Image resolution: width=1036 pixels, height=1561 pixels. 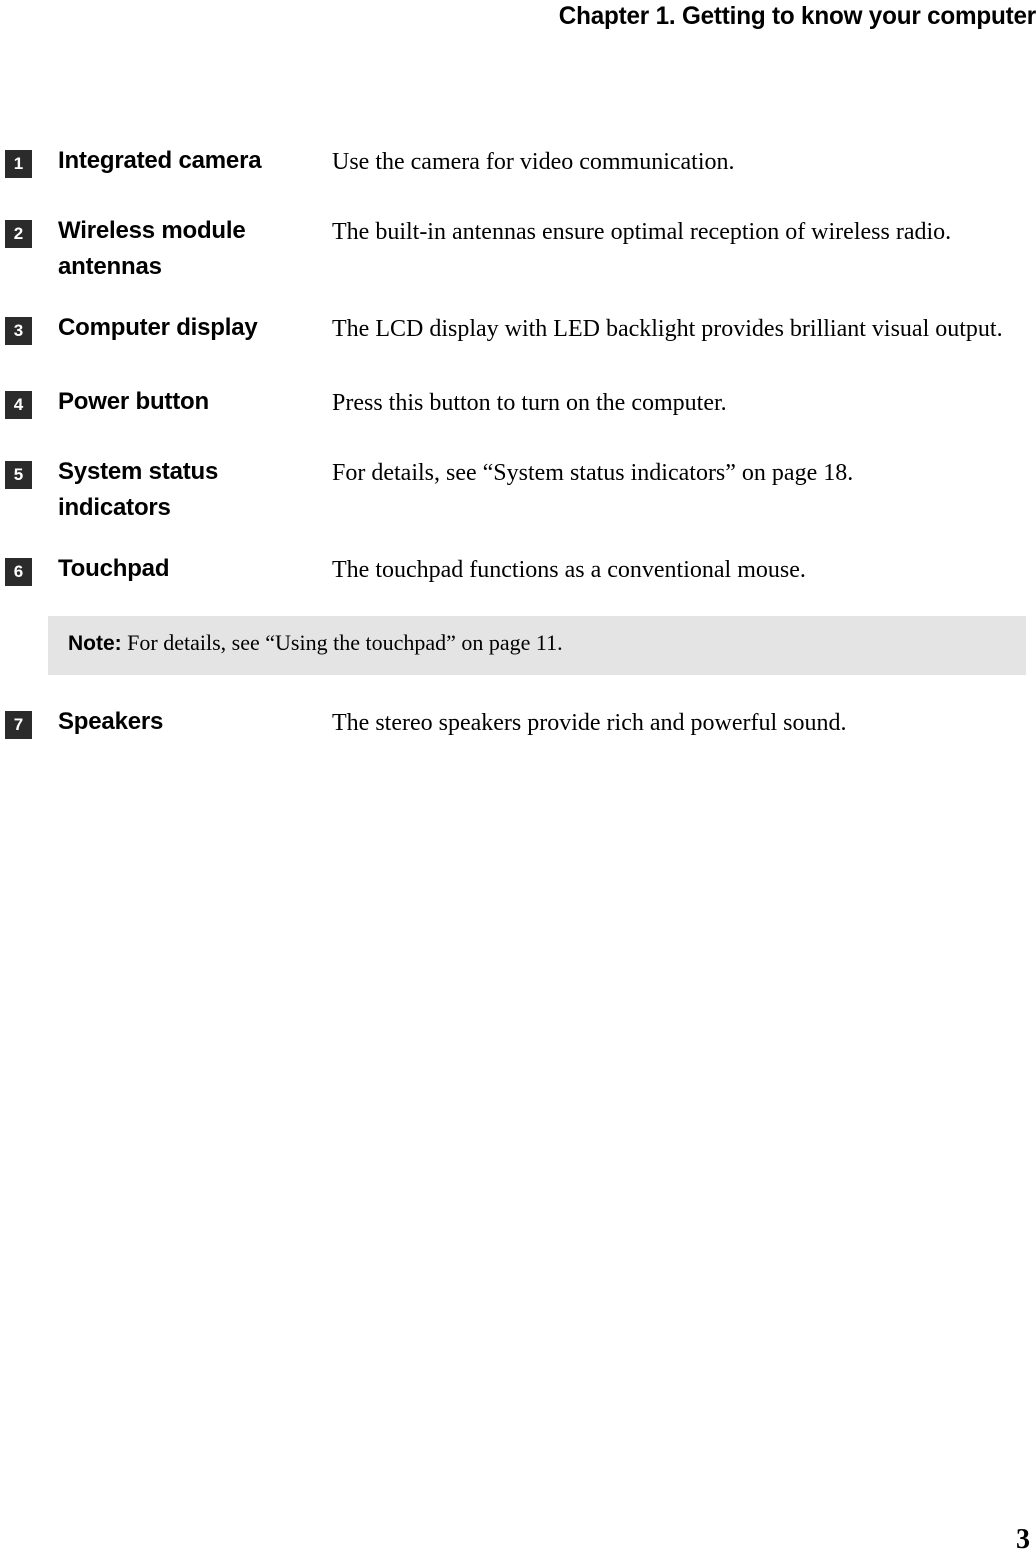 I want to click on feature-label: Speakers, so click(x=111, y=721).